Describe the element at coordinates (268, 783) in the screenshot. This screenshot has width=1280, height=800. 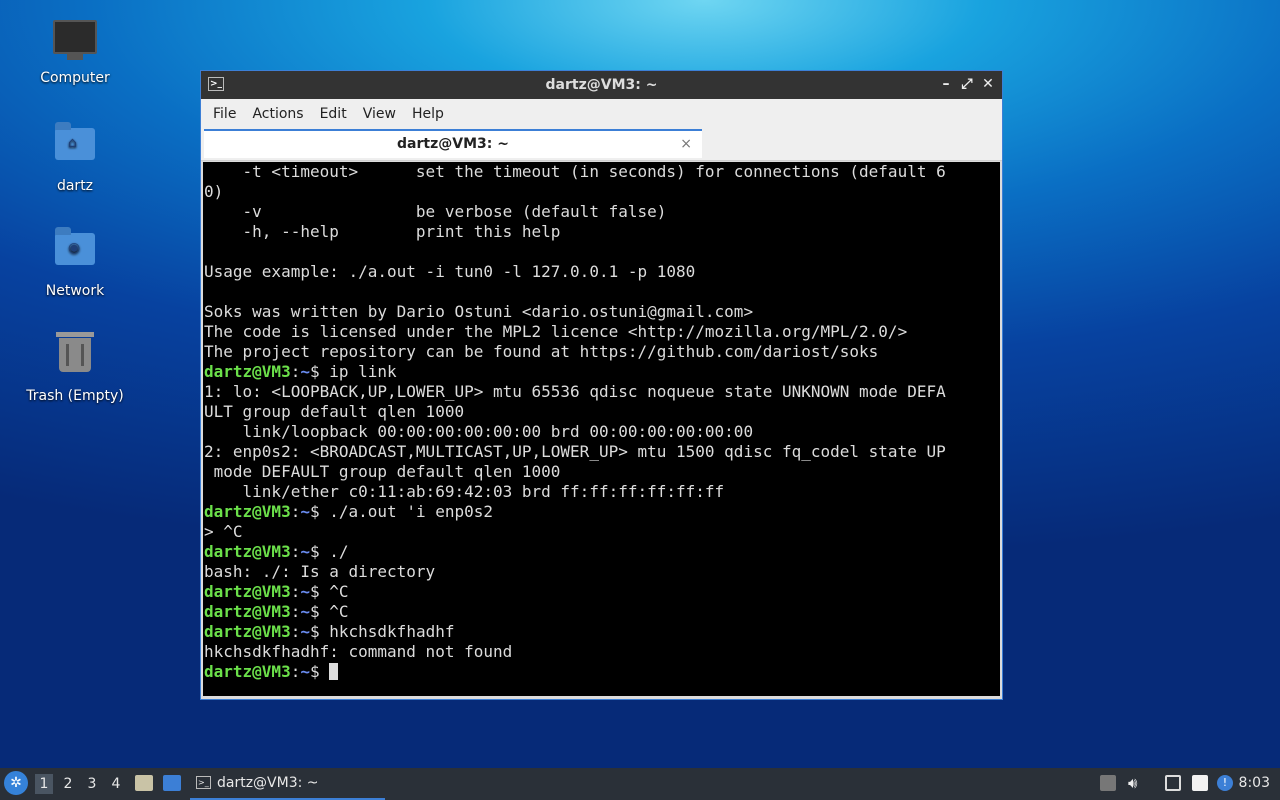
I see `task-label: dartz@VM3: ~` at that location.